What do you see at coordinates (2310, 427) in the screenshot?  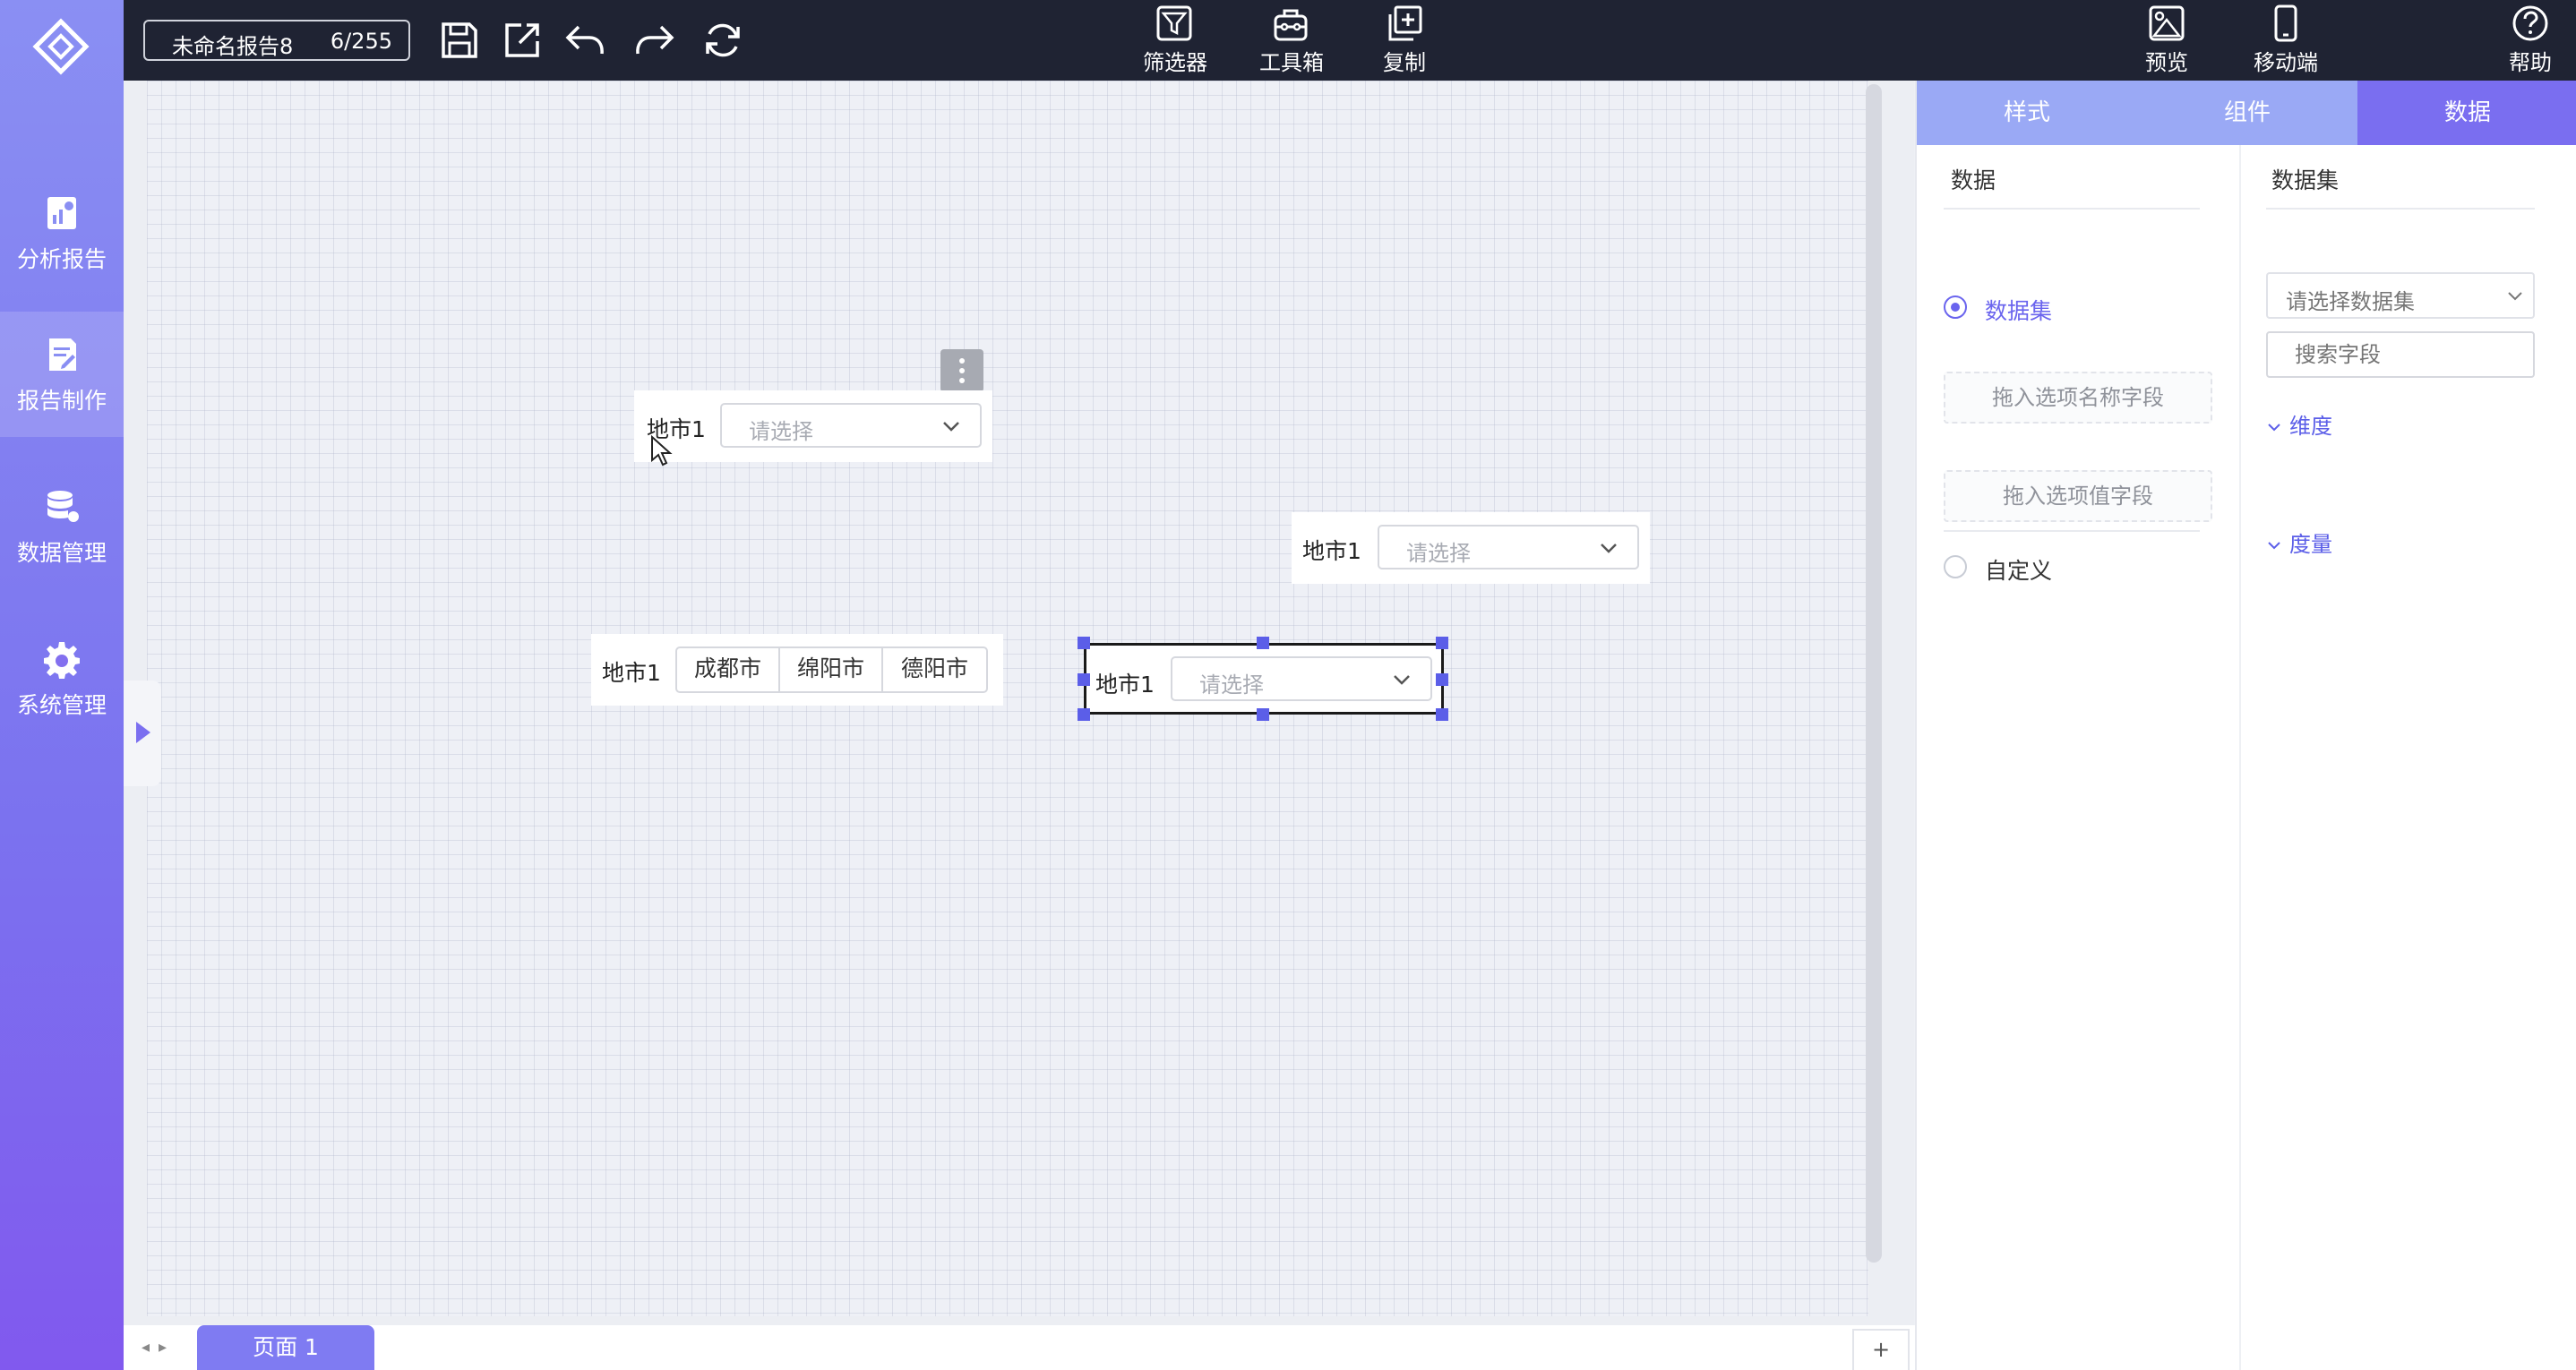 I see `dimension-label: 维度` at bounding box center [2310, 427].